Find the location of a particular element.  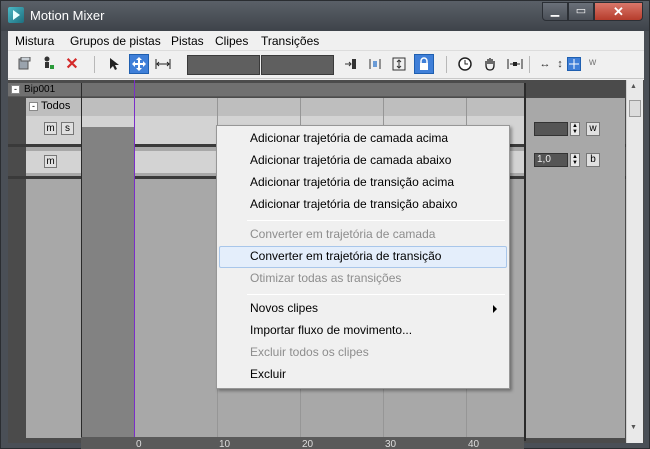

trim-icon is located at coordinates (375, 64).